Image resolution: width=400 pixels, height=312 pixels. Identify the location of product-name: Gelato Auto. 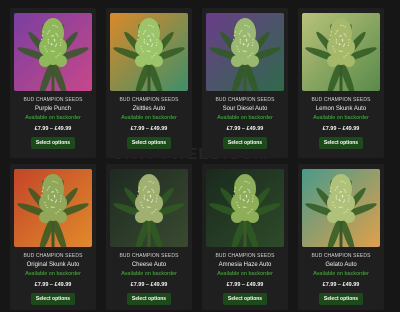
(340, 265).